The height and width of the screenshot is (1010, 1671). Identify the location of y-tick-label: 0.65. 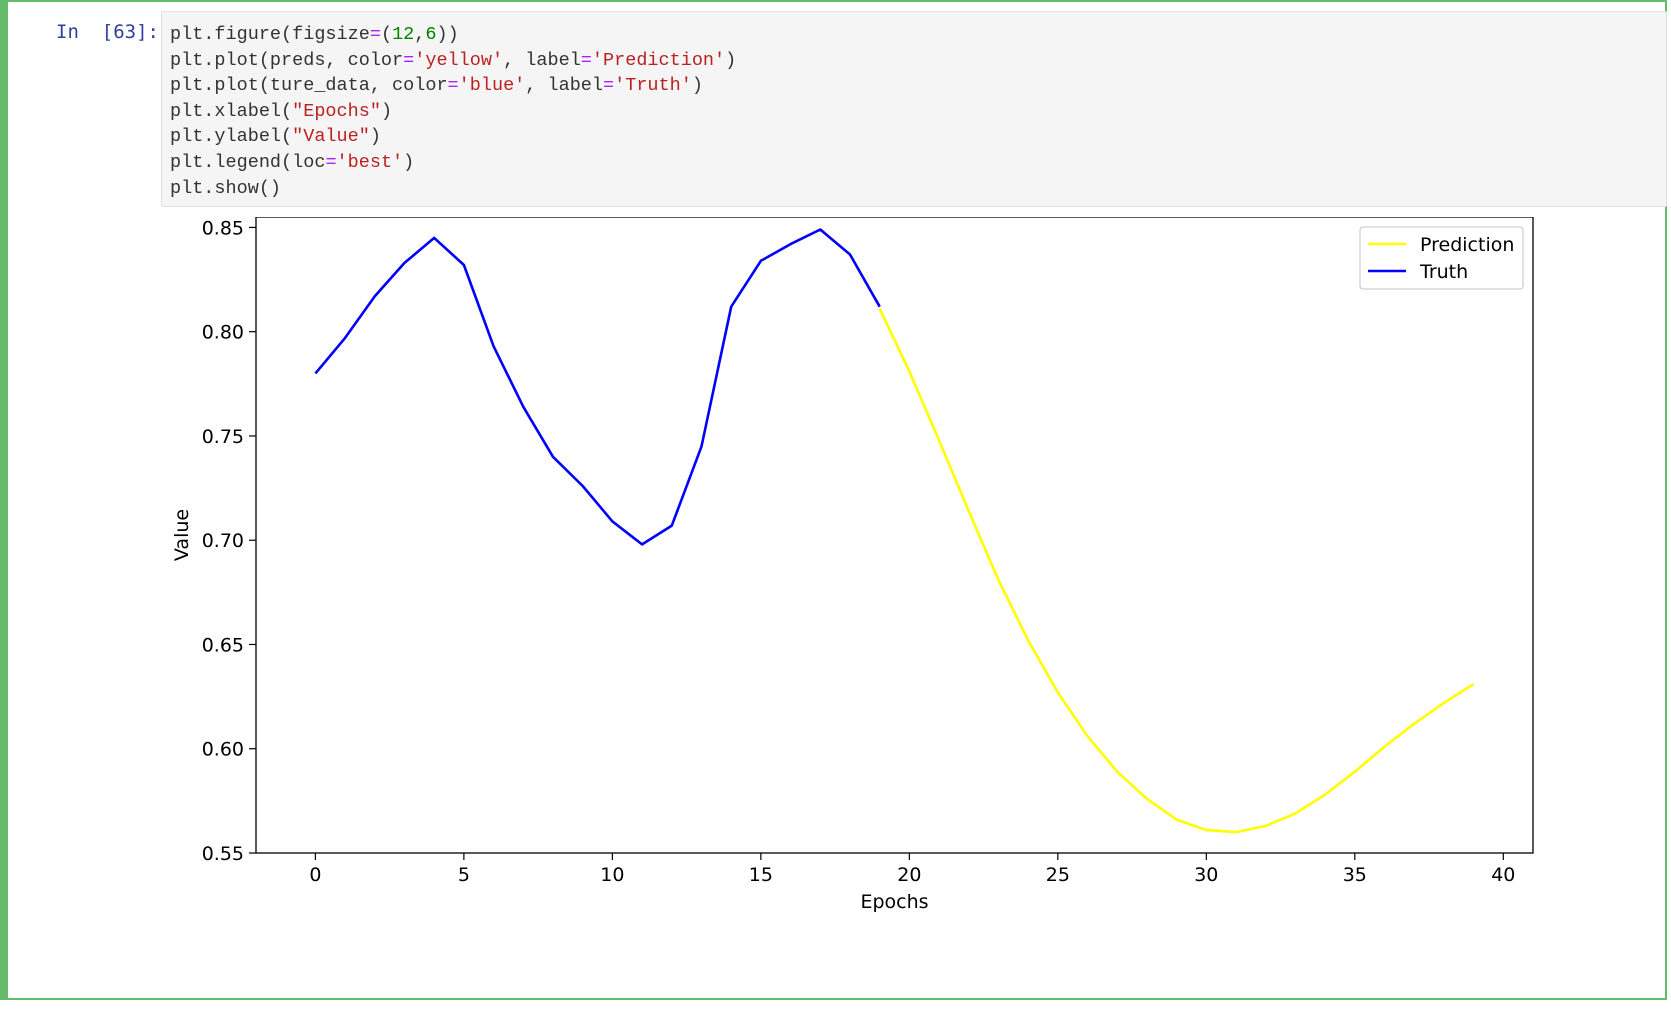
(223, 645).